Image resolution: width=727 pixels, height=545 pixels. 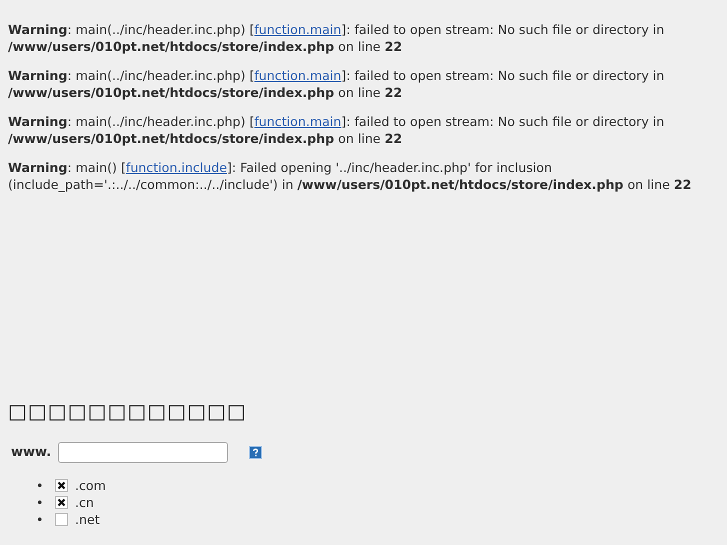 I want to click on domain-input-field, so click(x=143, y=452).